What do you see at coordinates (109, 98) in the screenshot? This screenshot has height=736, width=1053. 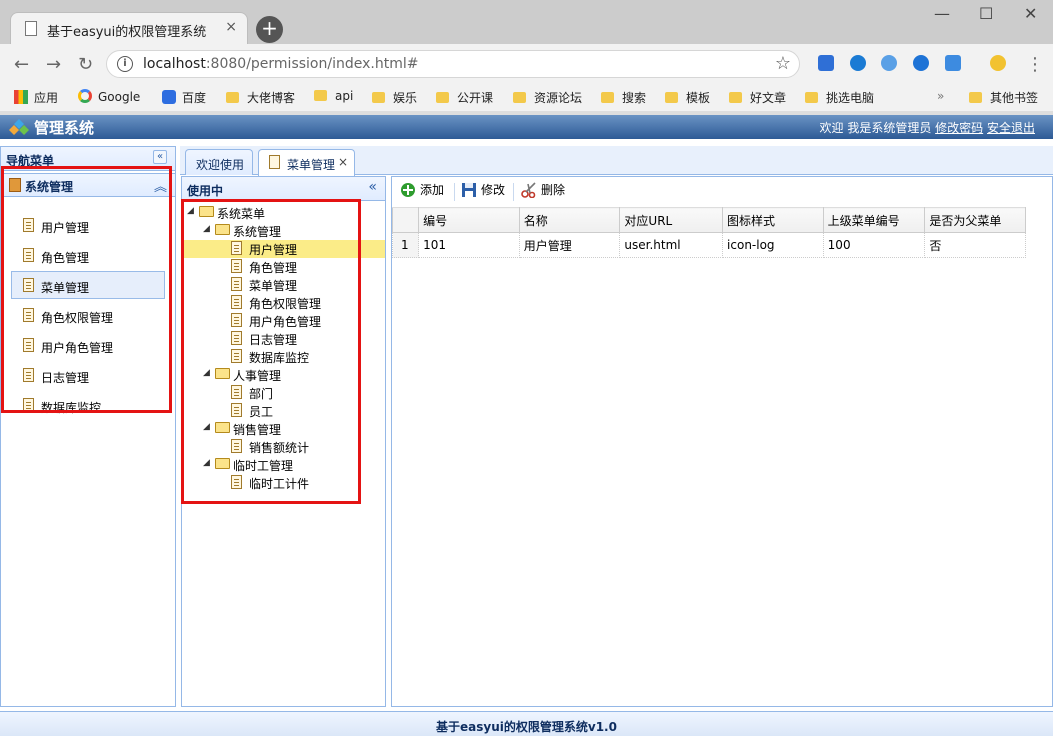 I see `bookmark-google: Google` at bounding box center [109, 98].